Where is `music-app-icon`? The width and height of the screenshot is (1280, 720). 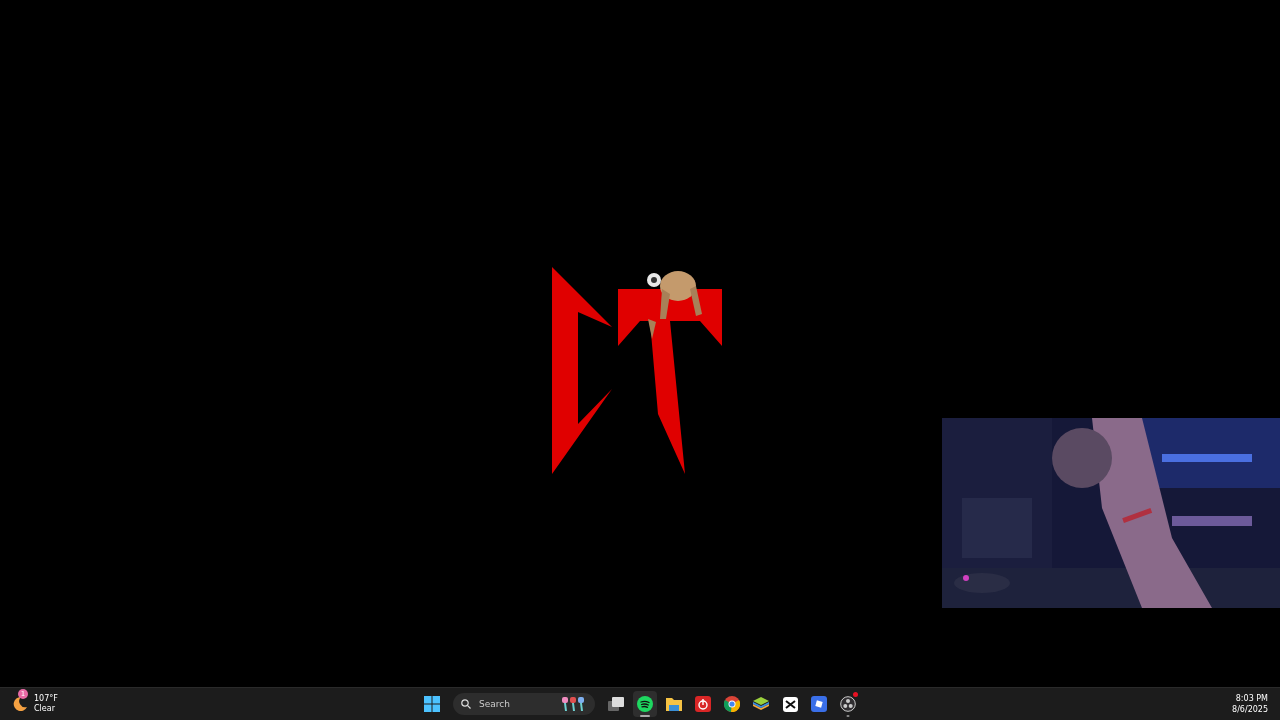
music-app-icon is located at coordinates (645, 704).